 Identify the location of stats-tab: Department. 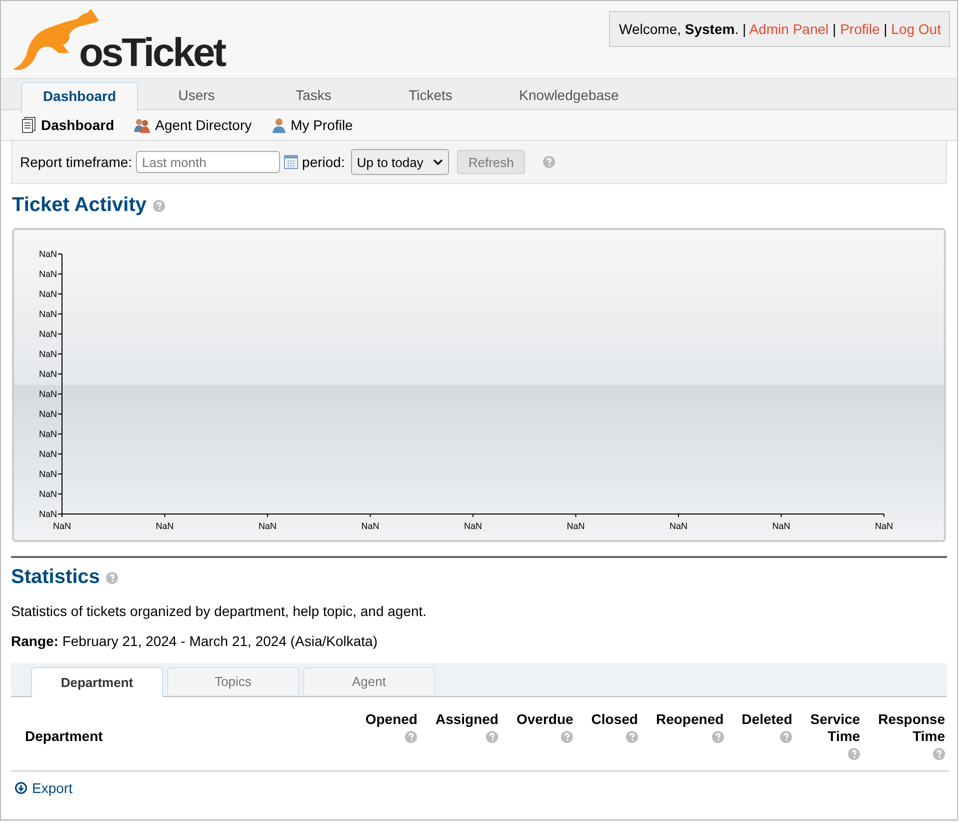
(97, 682).